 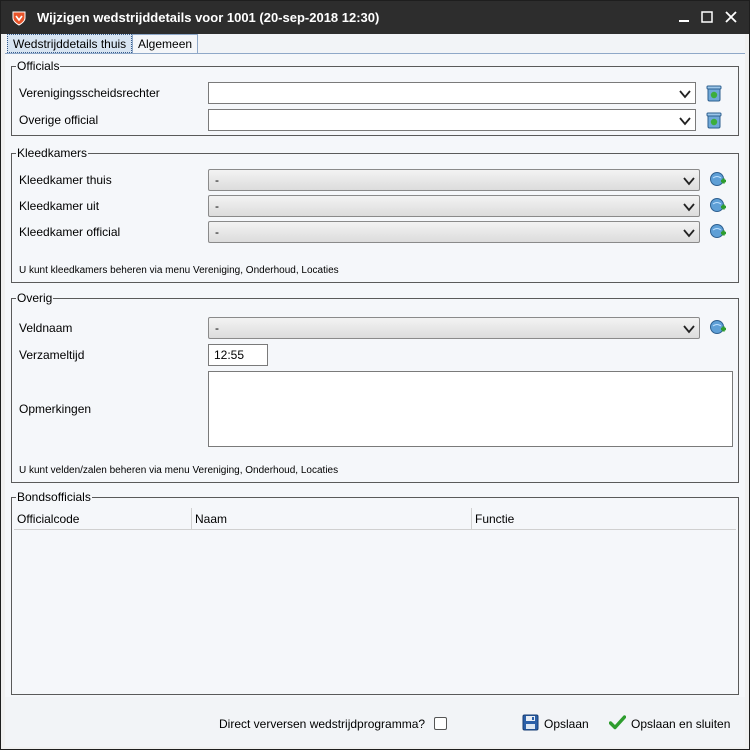 I want to click on kleedkamer-uit-label: Kleedkamer uit, so click(x=59, y=206).